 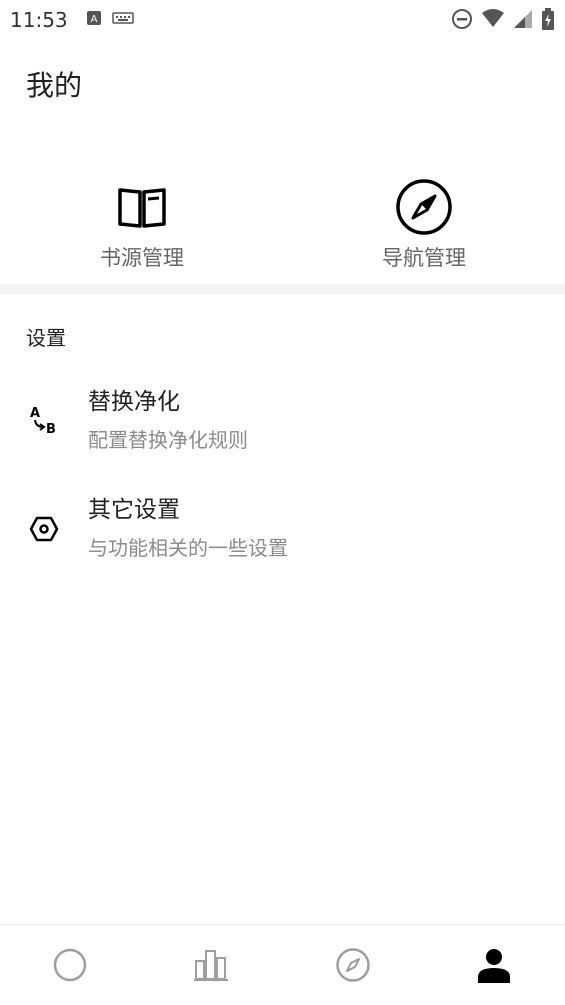 I want to click on replace-icon: A B, so click(x=43, y=421).